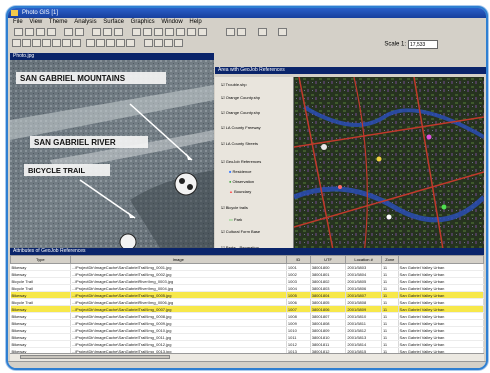 Image resolution: width=490 pixels, height=373 pixels. What do you see at coordinates (40, 32) in the screenshot?
I see `print-button` at bounding box center [40, 32].